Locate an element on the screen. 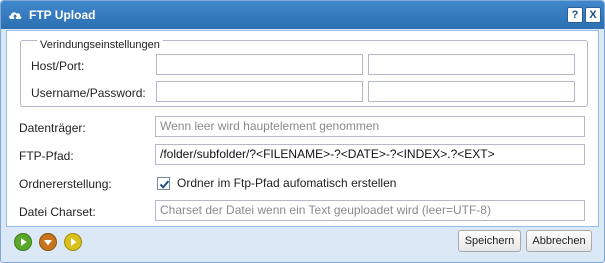 Image resolution: width=605 pixels, height=263 pixels. window-titlebar: FTP Upload ? X is located at coordinates (302, 15).